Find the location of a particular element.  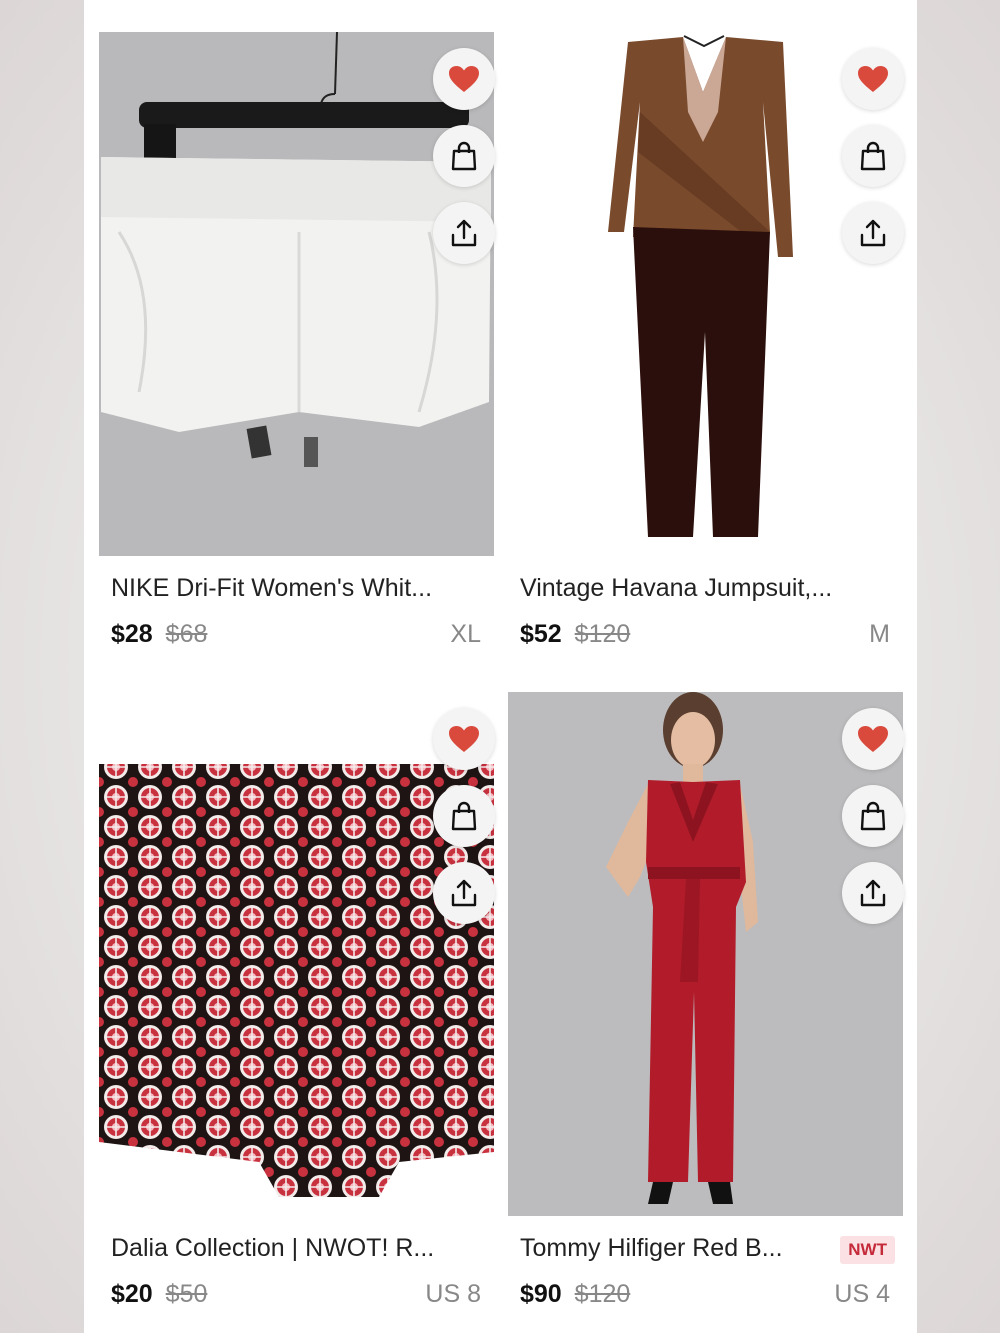

product-price: $20 is located at coordinates (132, 1294).